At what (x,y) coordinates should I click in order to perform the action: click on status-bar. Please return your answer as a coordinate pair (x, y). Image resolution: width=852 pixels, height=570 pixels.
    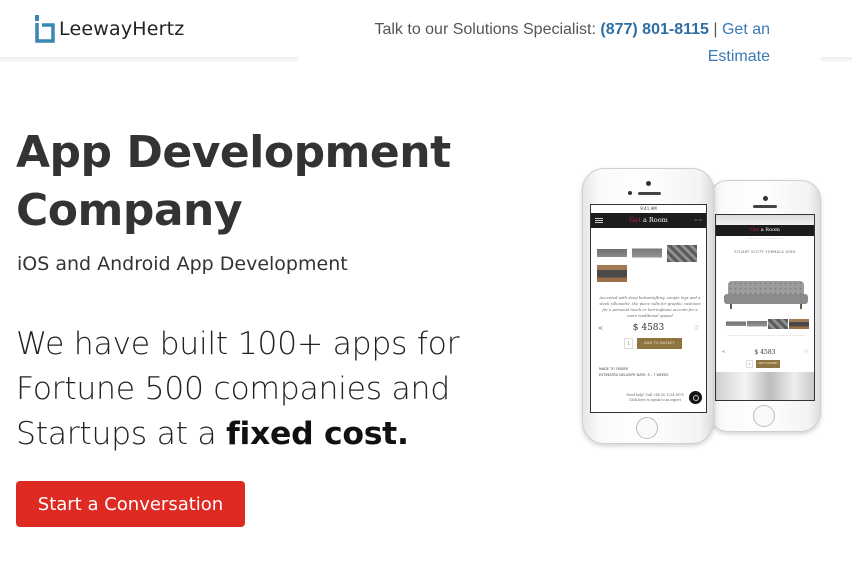
    Looking at the image, I should click on (765, 220).